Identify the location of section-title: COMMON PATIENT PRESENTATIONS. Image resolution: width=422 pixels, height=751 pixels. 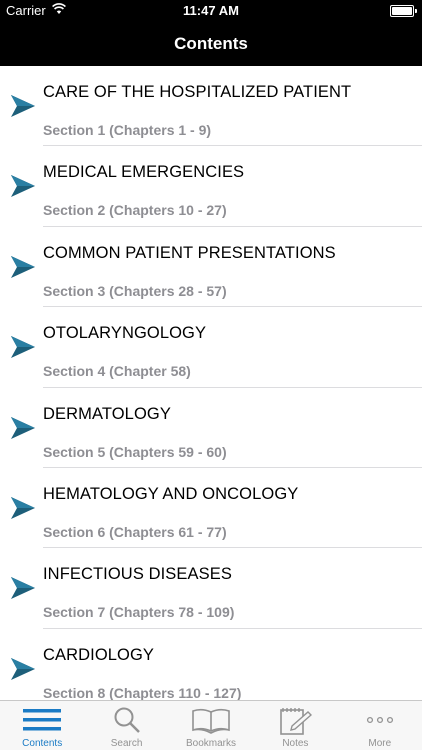
(189, 252).